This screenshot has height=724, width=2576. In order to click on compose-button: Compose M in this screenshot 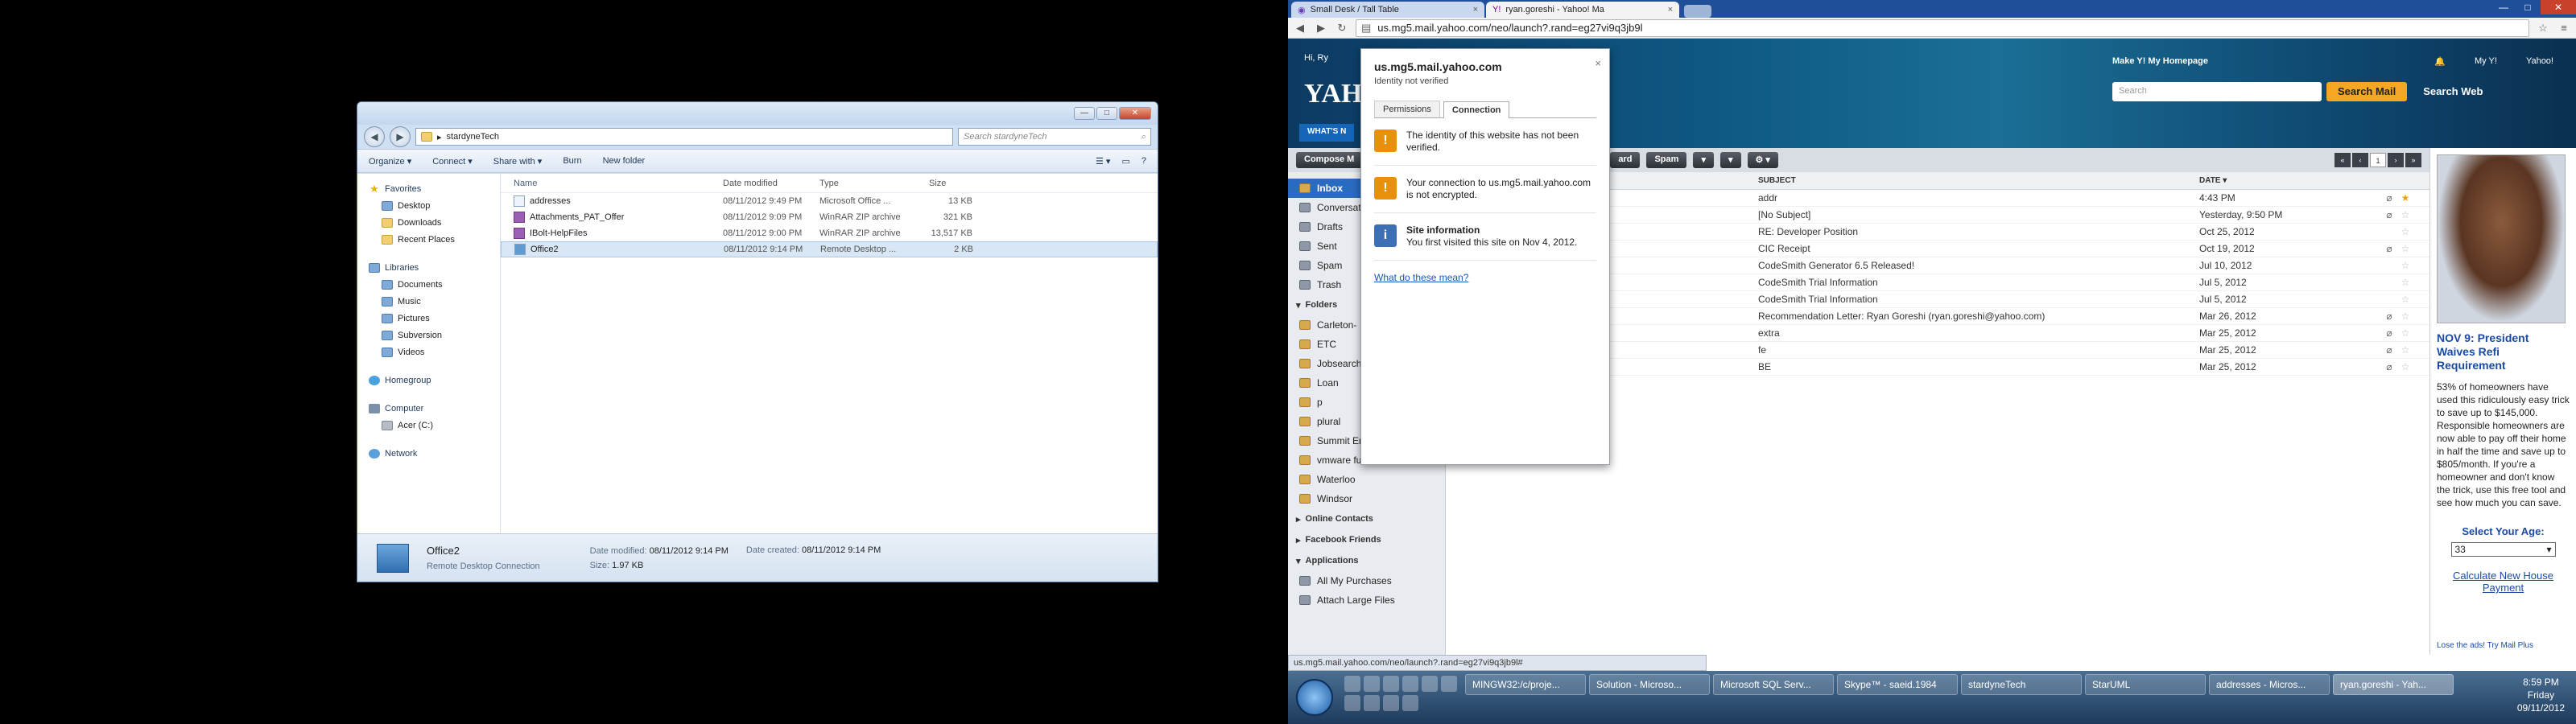, I will do `click(1329, 160)`.